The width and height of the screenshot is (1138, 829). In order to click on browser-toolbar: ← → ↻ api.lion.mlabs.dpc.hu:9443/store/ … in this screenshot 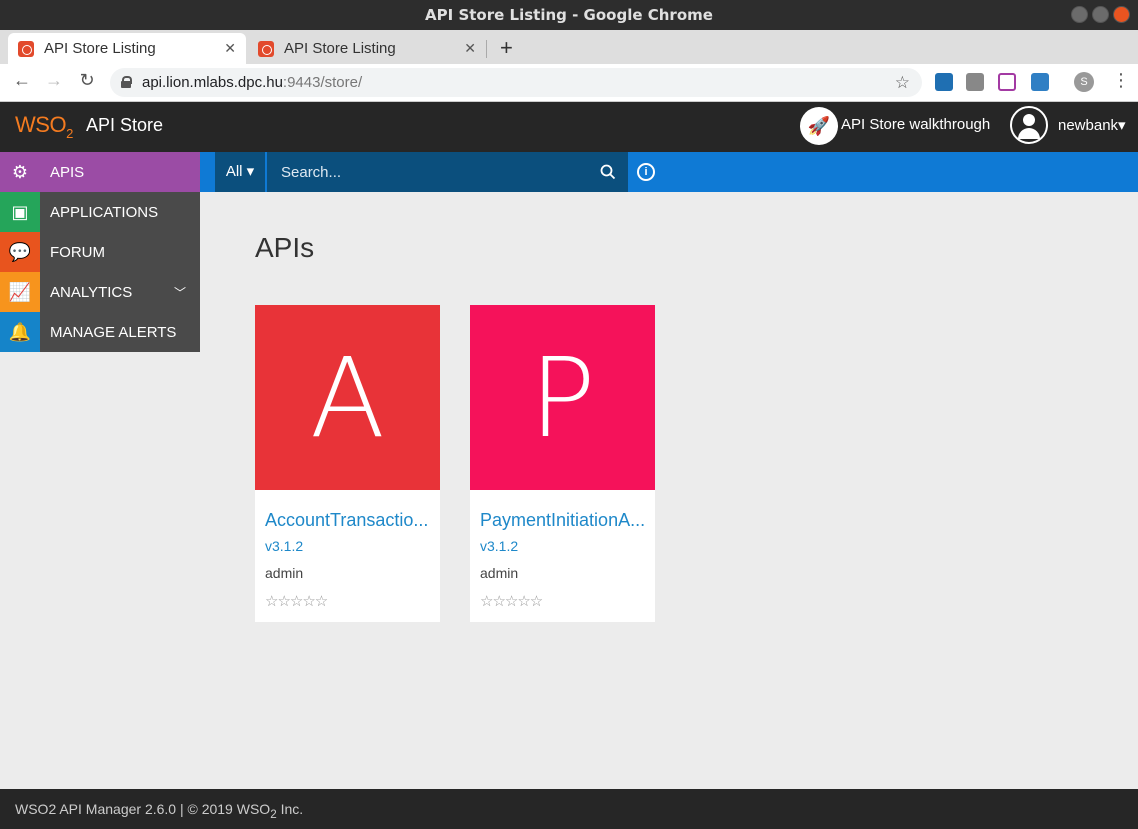, I will do `click(569, 83)`.